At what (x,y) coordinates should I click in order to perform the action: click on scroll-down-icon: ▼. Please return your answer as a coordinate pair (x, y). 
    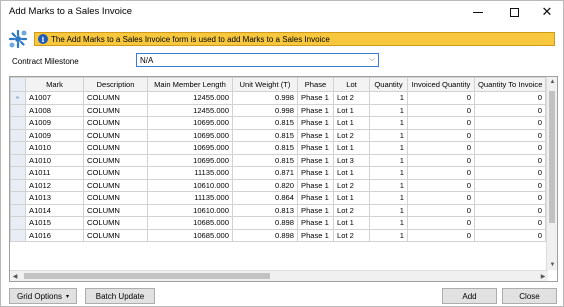
    Looking at the image, I should click on (552, 265).